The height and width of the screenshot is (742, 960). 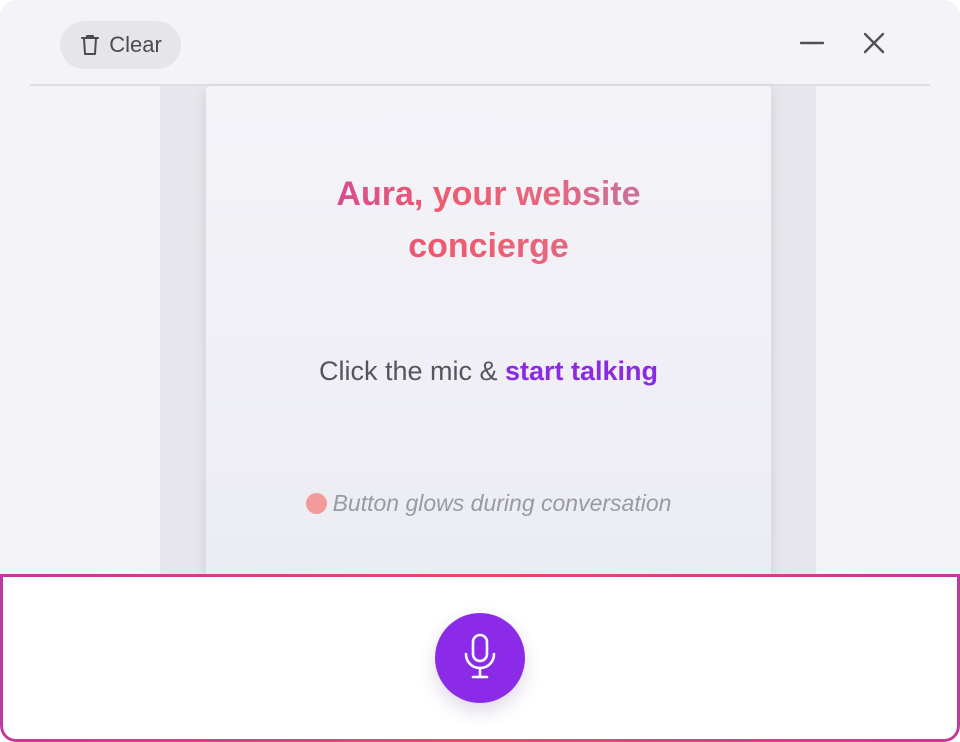 I want to click on trash-icon, so click(x=90, y=45).